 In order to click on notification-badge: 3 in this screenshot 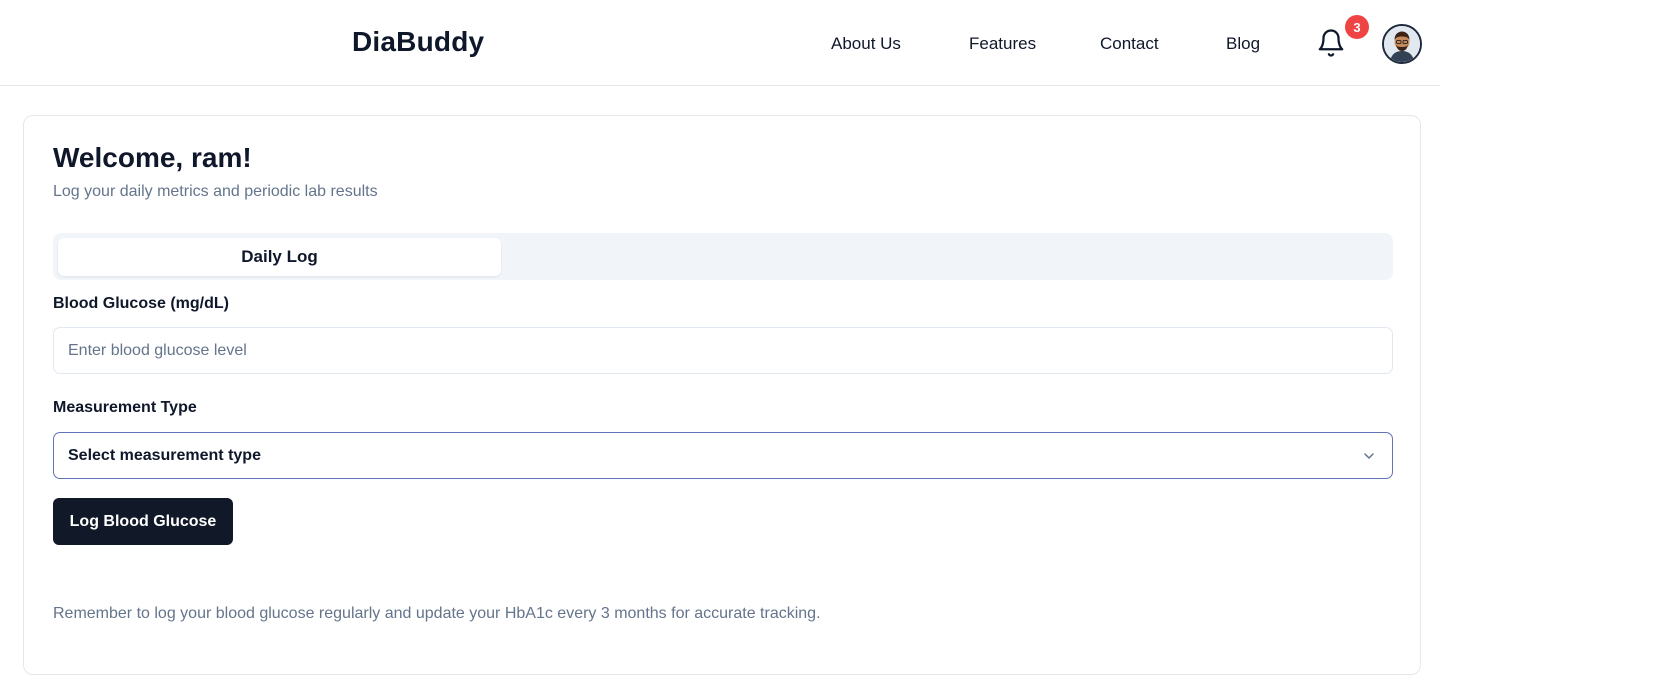, I will do `click(1357, 27)`.